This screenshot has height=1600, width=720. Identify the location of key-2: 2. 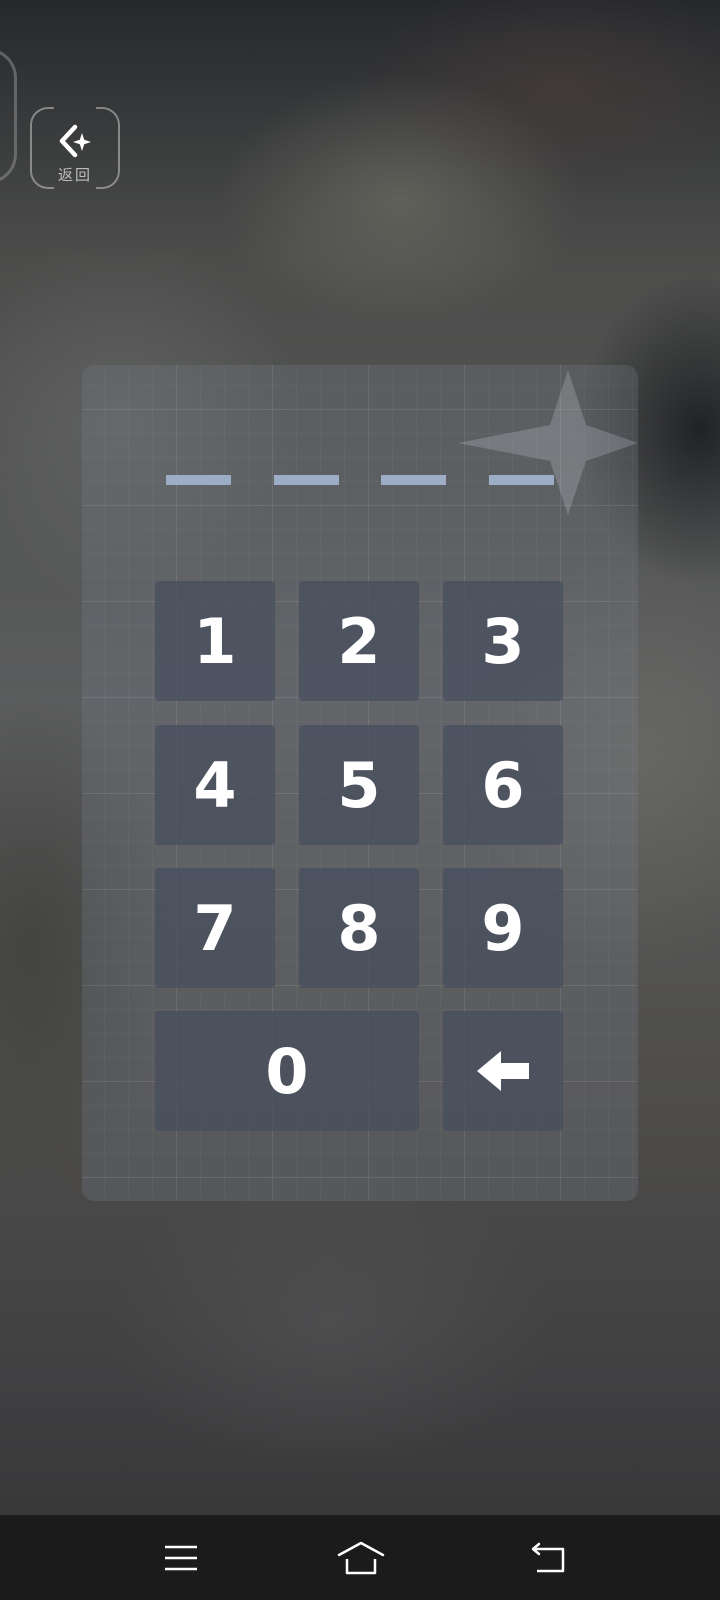
(359, 641).